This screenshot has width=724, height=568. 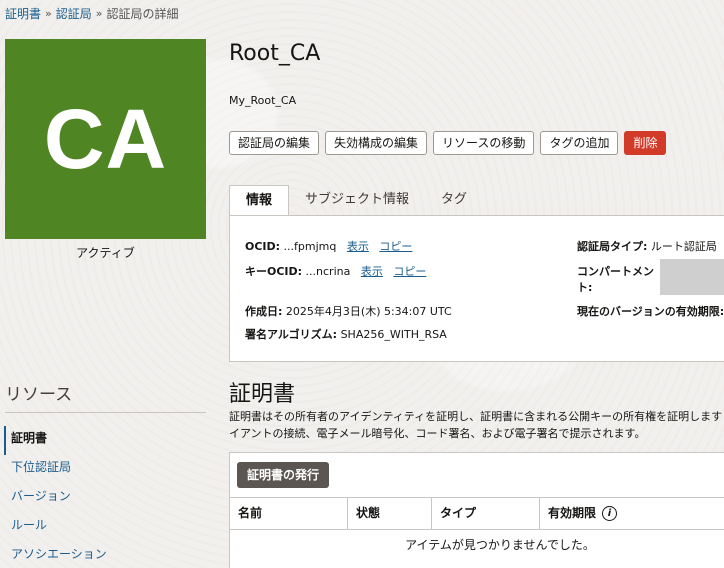 I want to click on resource-item-certificates: 証明書, so click(x=105, y=440).